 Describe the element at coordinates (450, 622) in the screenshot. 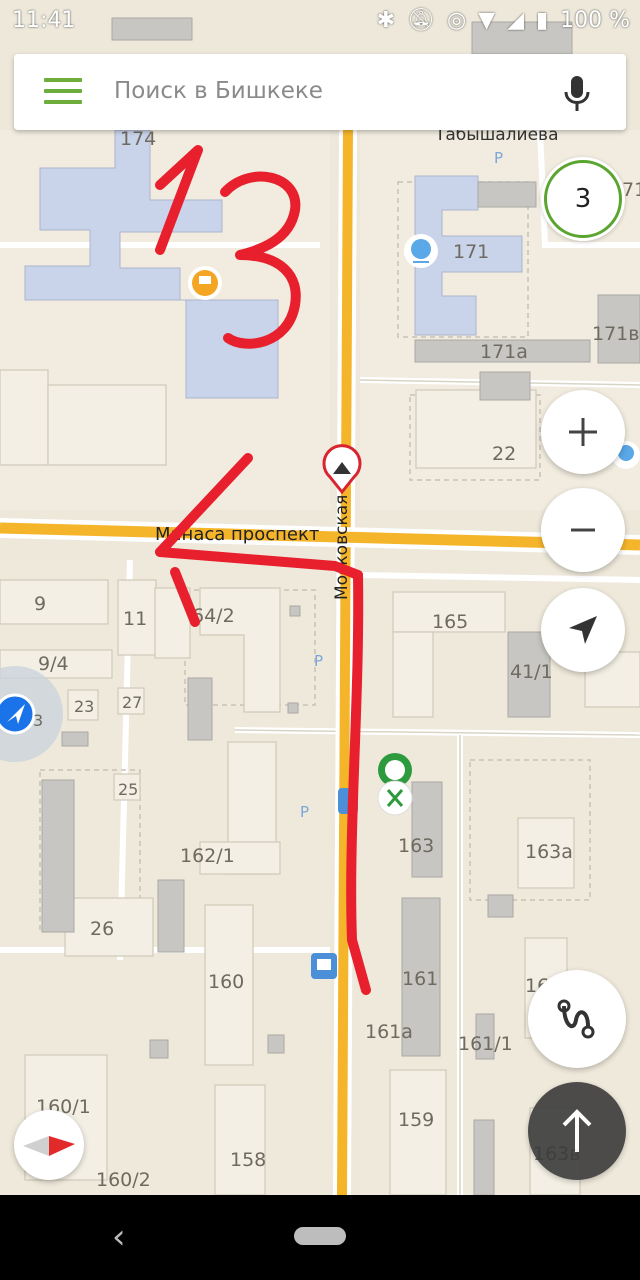

I see `building-label: 165` at that location.